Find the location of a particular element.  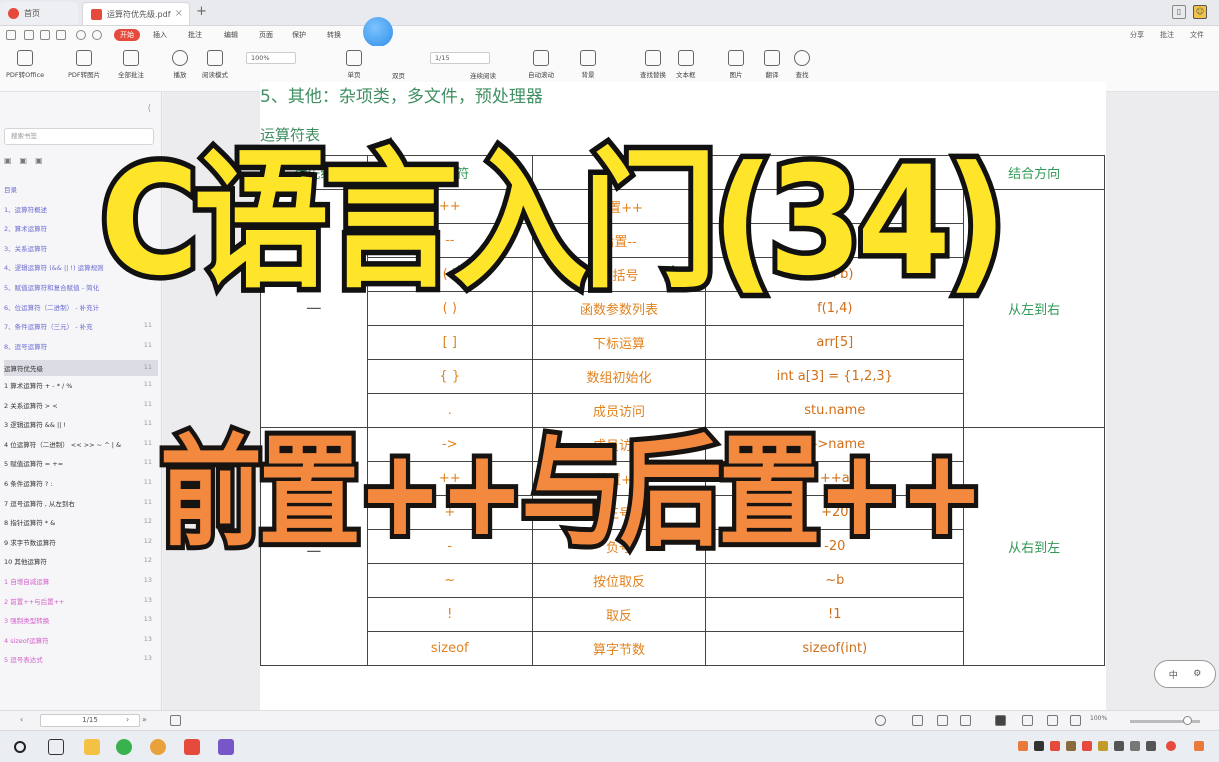

search-icon is located at coordinates (802, 58).